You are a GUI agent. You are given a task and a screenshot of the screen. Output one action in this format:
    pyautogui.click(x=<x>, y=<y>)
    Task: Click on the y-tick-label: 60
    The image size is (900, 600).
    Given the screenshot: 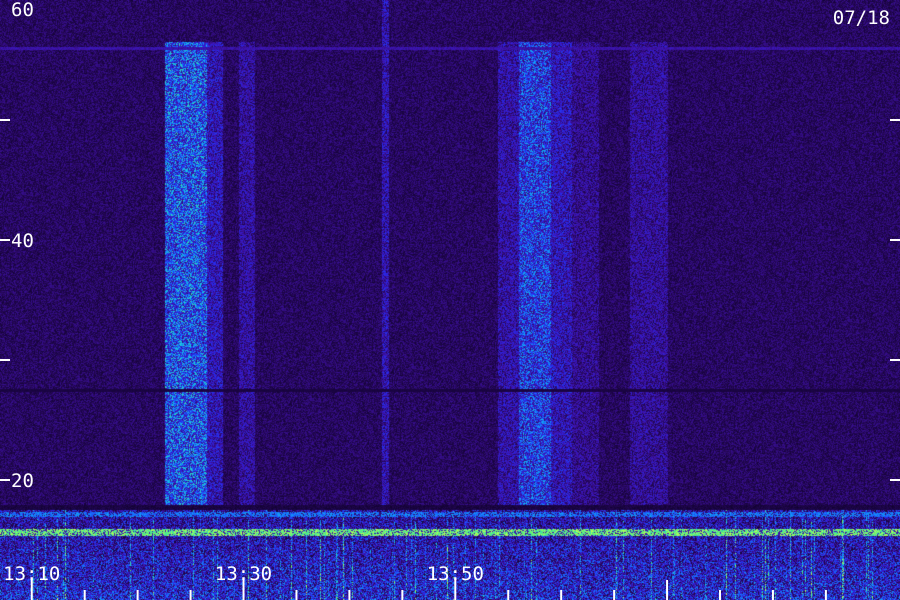 What is the action you would take?
    pyautogui.click(x=22, y=10)
    